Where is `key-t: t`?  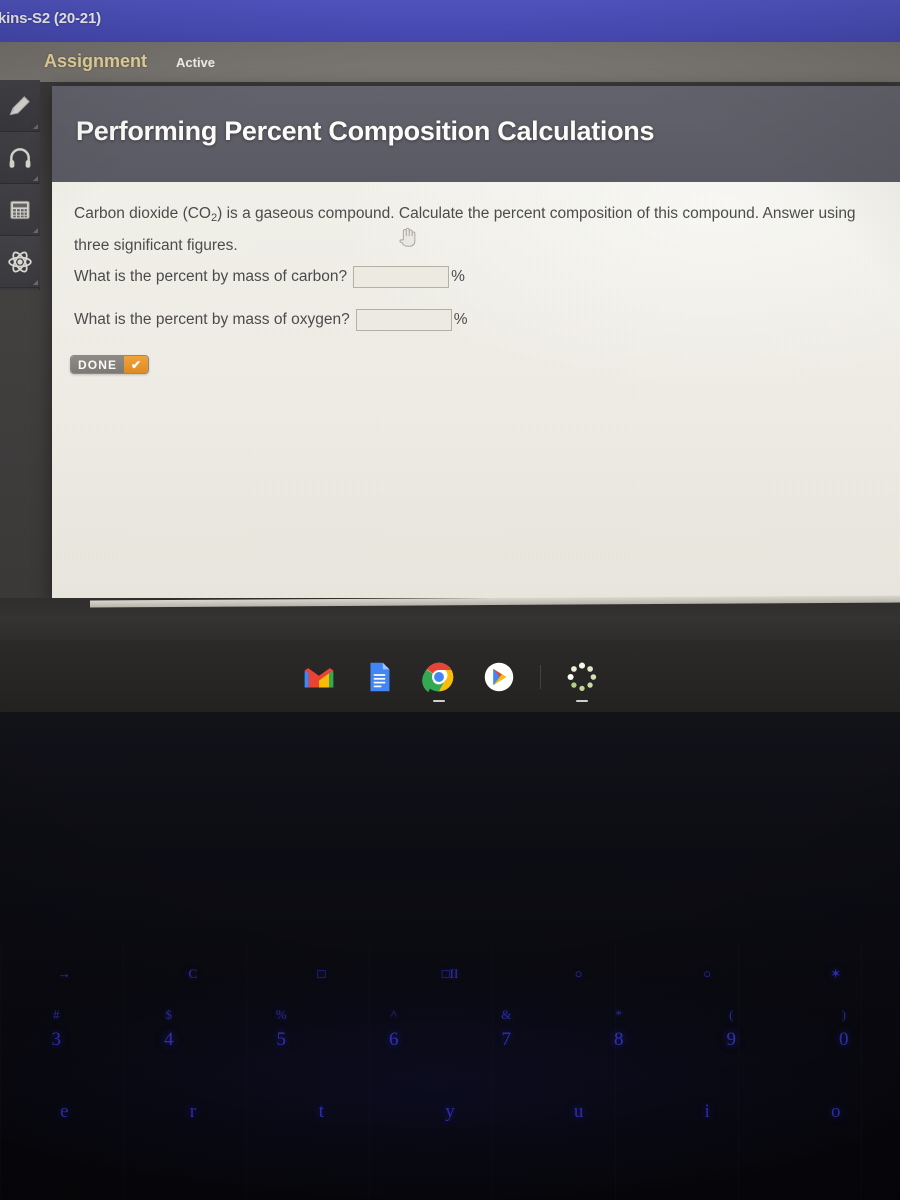
key-t: t is located at coordinates (321, 1110).